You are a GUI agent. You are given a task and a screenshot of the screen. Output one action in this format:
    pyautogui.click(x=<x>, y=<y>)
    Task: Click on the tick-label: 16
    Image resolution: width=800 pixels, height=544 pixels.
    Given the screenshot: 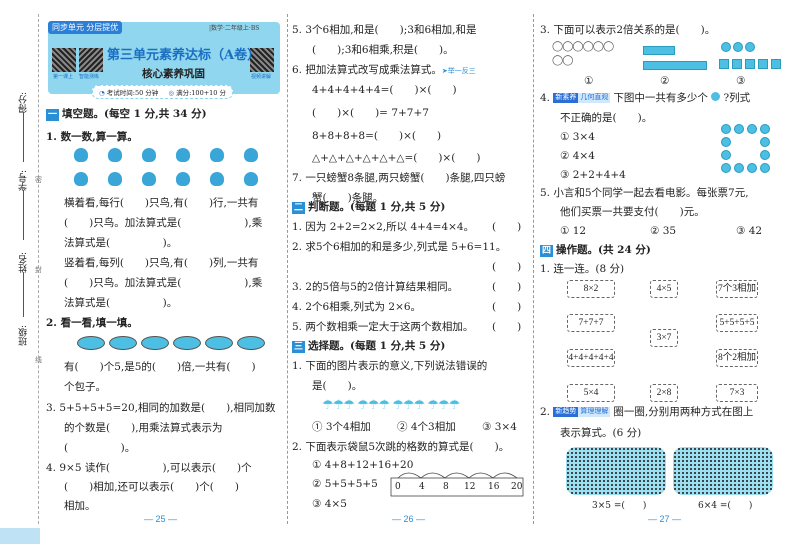 What is the action you would take?
    pyautogui.click(x=494, y=487)
    